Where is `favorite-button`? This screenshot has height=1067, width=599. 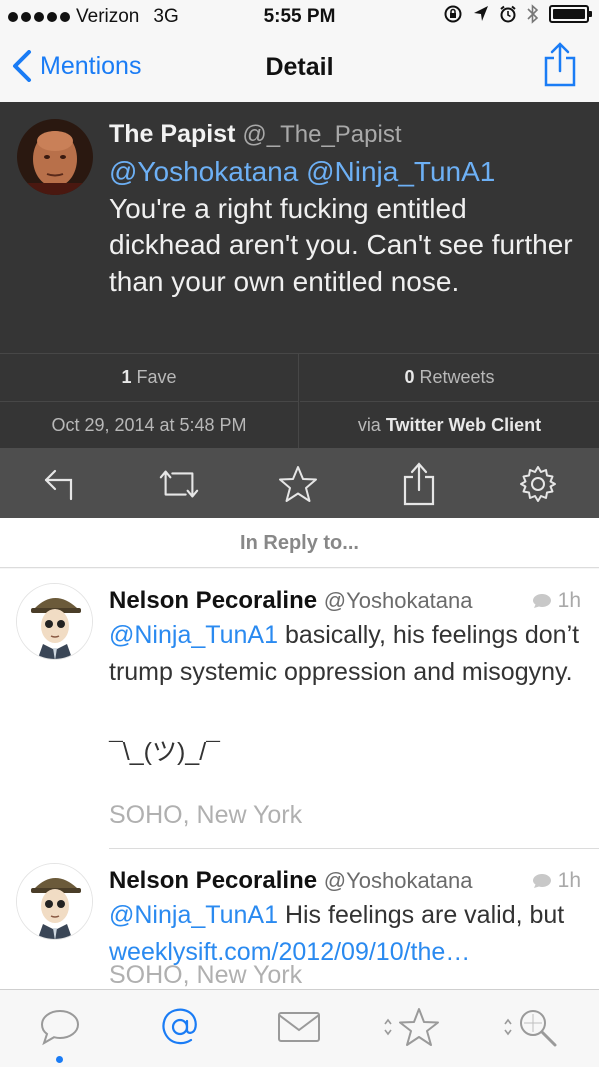 favorite-button is located at coordinates (298, 484).